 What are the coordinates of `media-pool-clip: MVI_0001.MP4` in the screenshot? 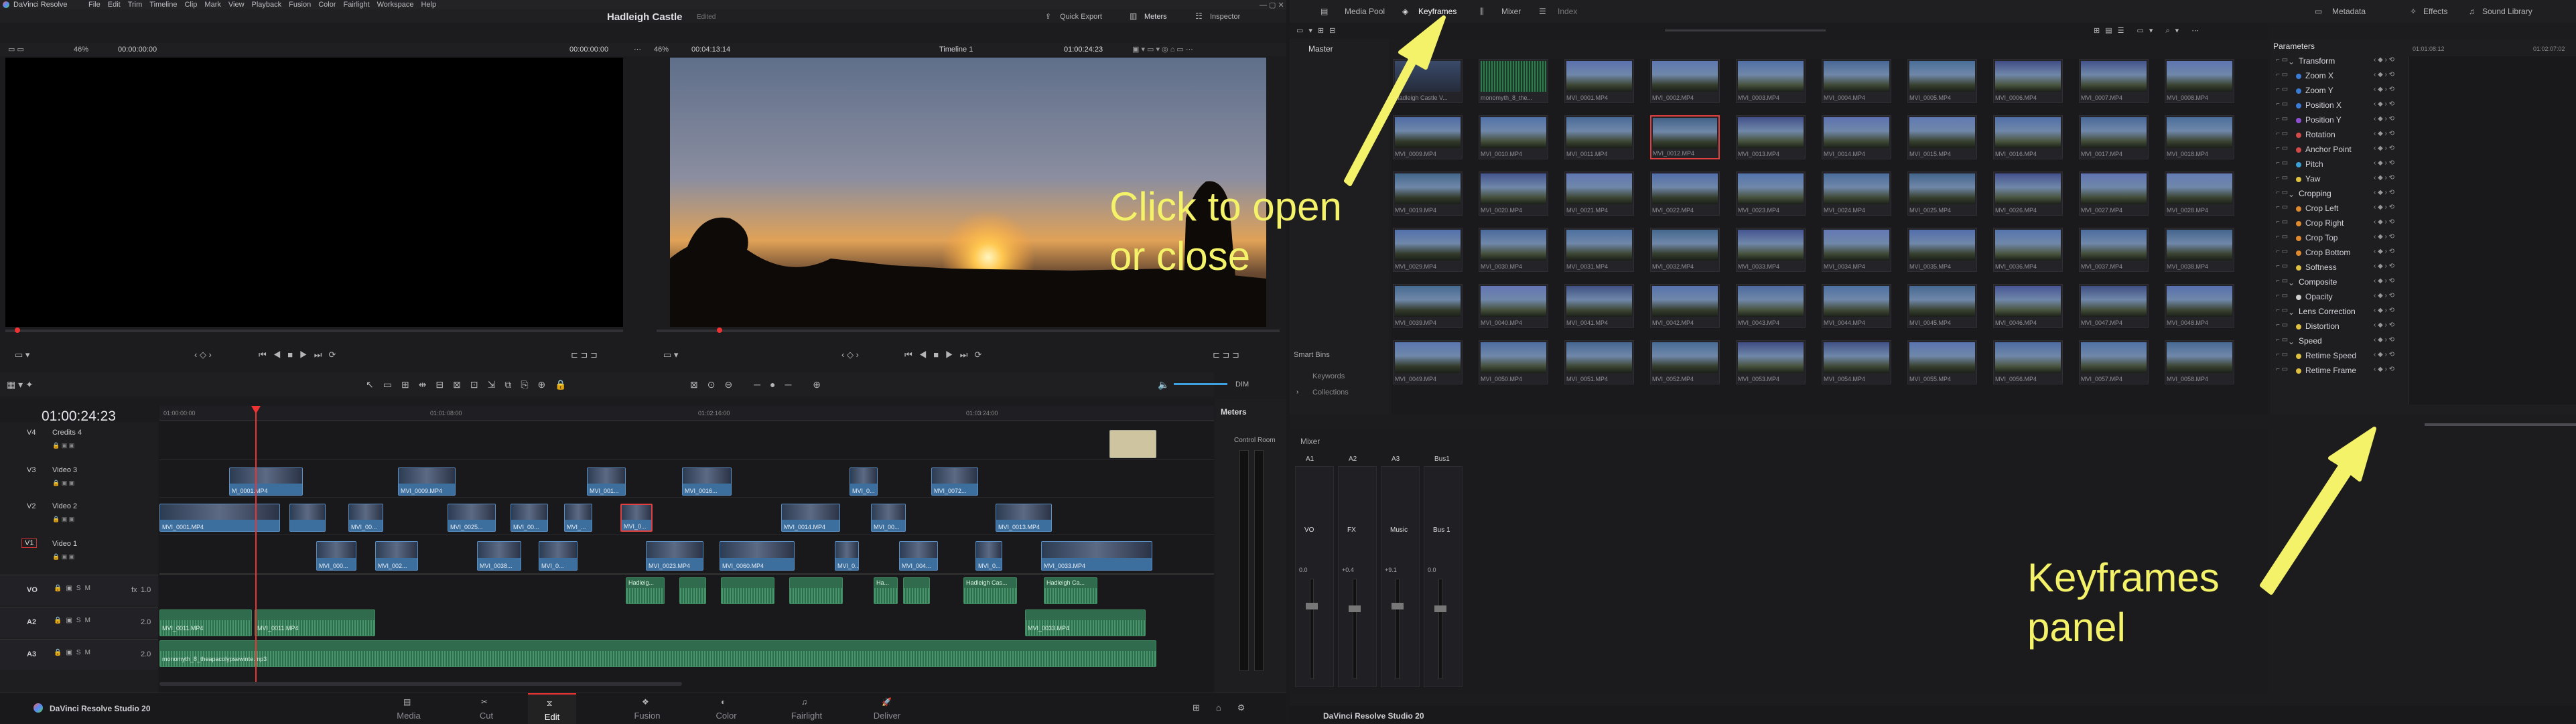 It's located at (1599, 81).